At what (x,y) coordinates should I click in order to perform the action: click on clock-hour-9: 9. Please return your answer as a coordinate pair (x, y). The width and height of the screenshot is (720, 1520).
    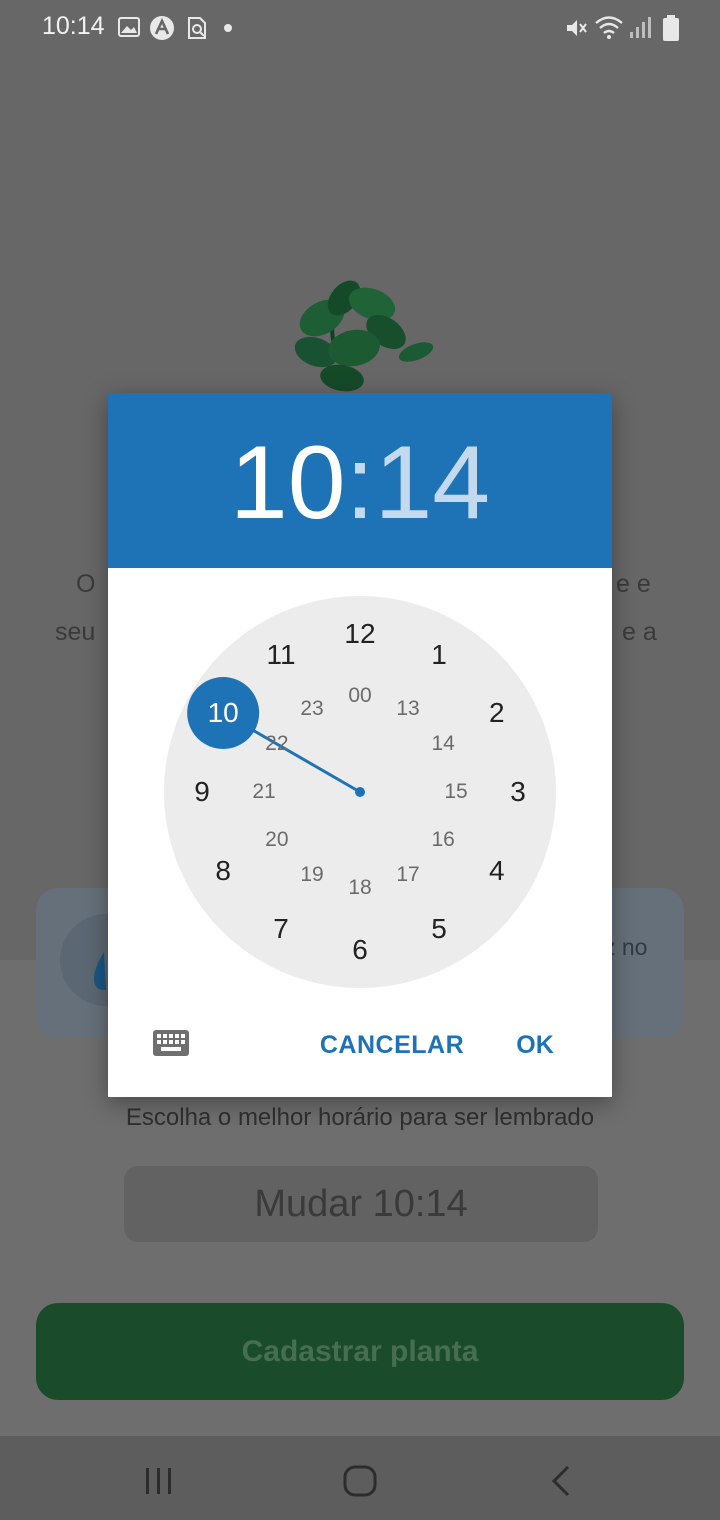
    Looking at the image, I should click on (202, 792).